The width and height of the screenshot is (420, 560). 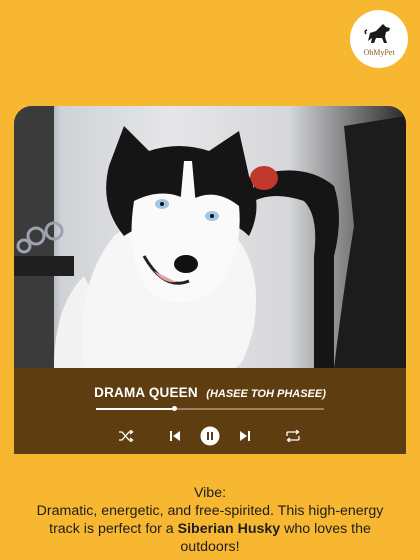 I want to click on repeat-icon, so click(x=293, y=436).